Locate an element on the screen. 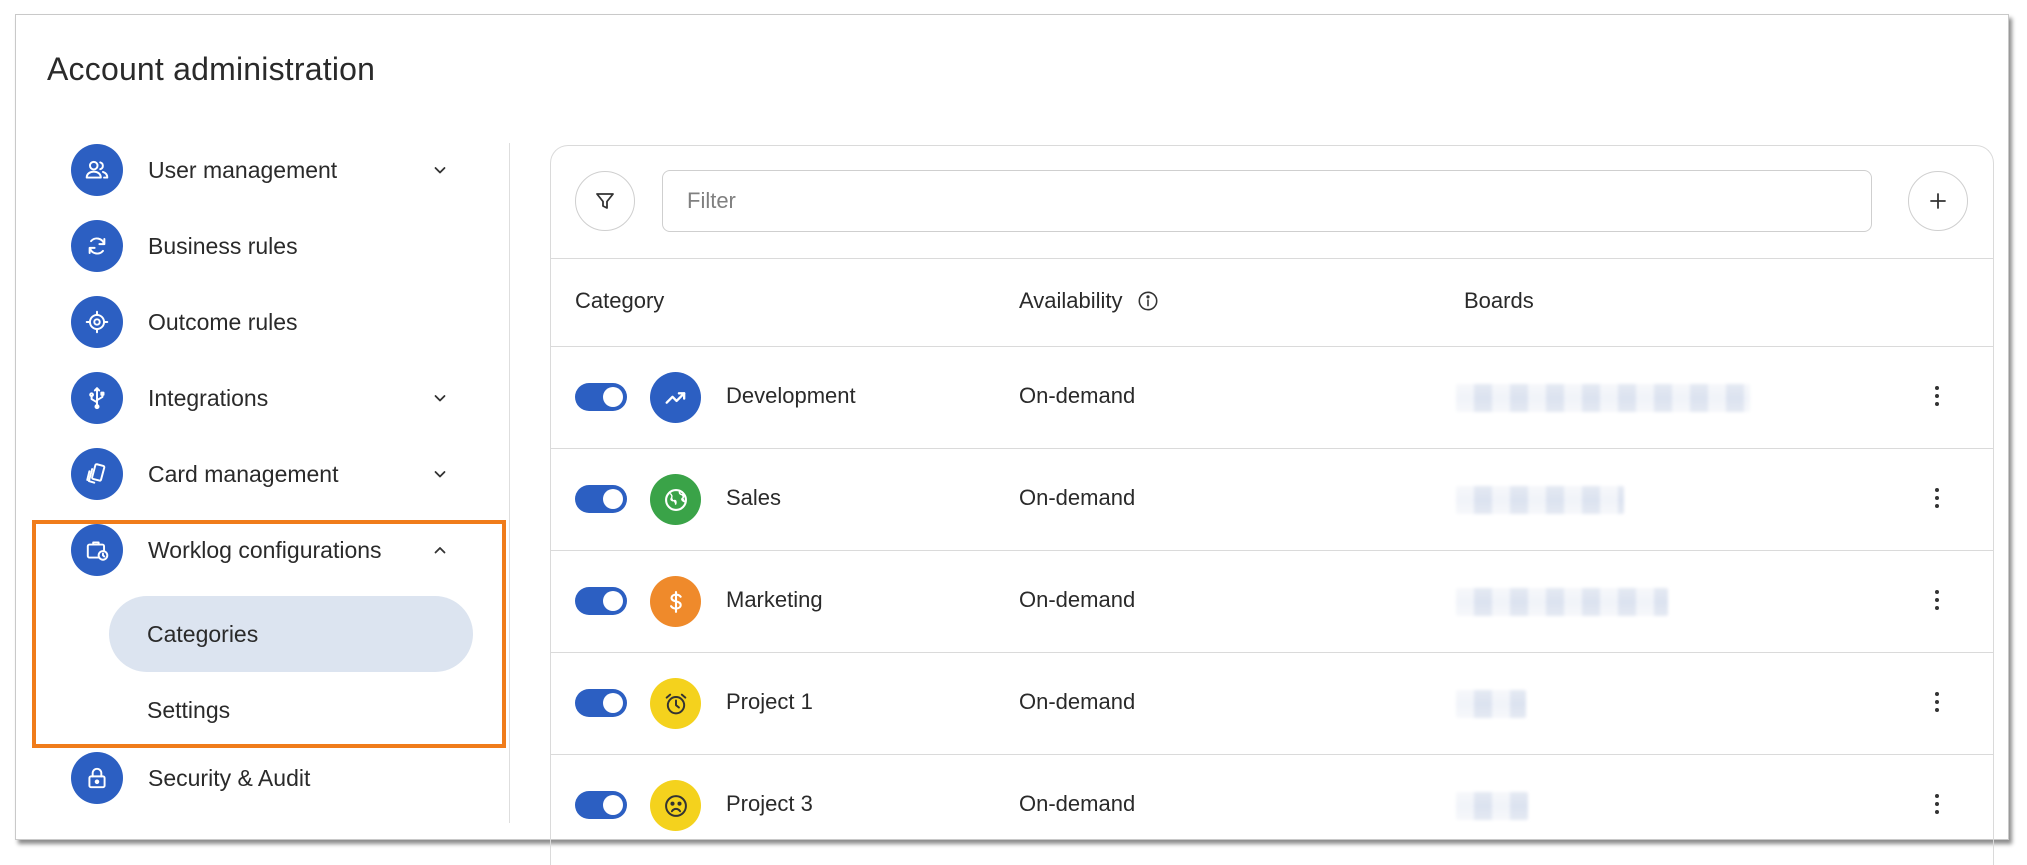 The height and width of the screenshot is (865, 2027). sidebar-item-security-audit: Security & Audit is located at coordinates (250, 778).